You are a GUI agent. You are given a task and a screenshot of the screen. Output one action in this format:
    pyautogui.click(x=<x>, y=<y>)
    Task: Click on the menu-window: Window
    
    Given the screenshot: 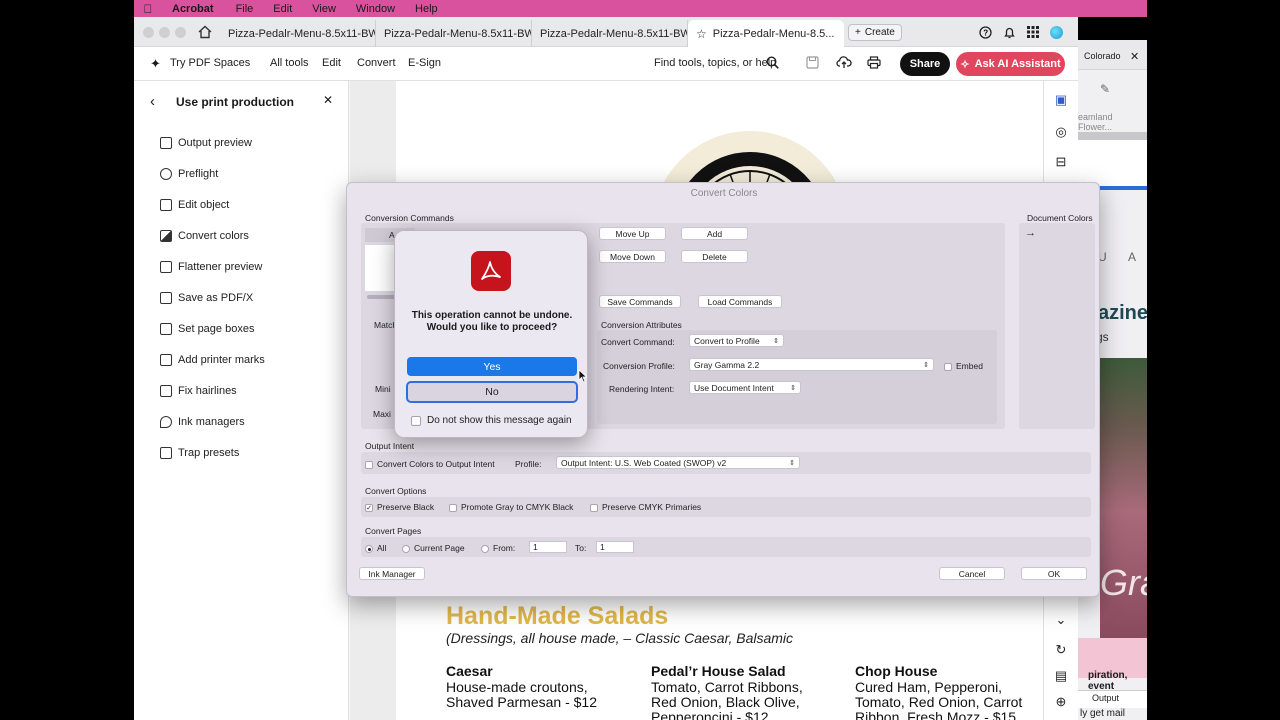 What is the action you would take?
    pyautogui.click(x=375, y=9)
    